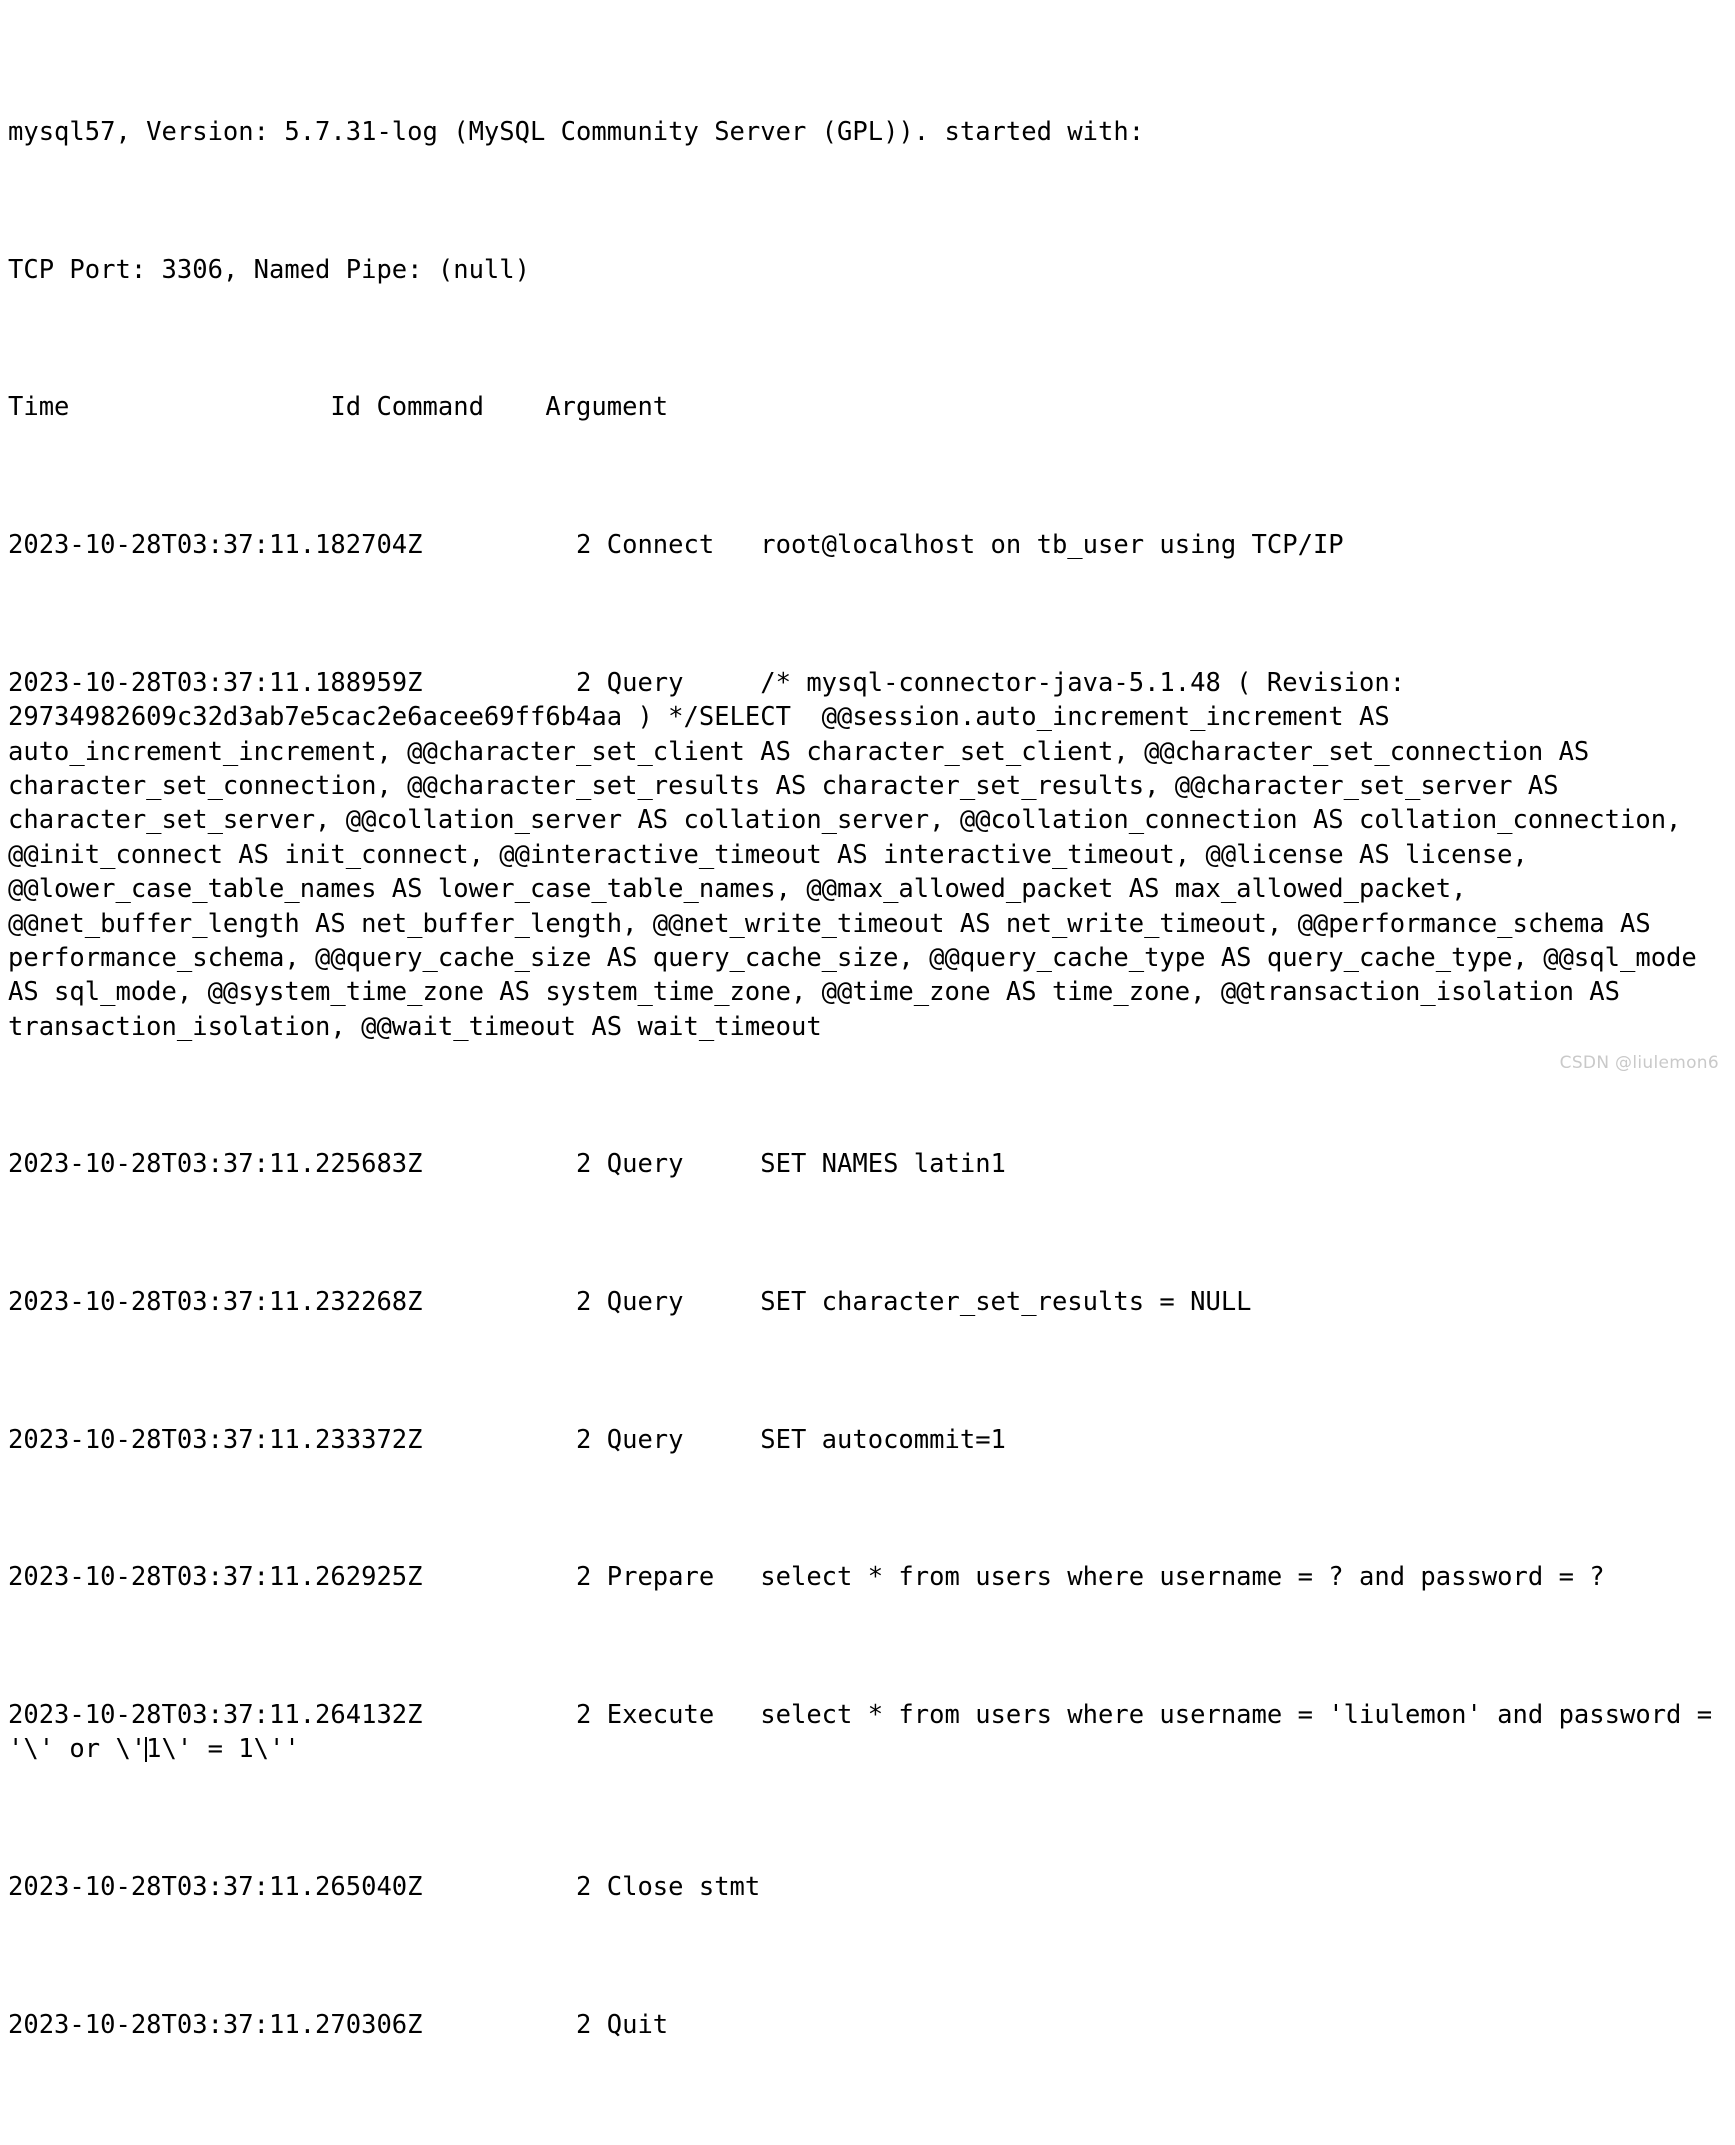  I want to click on execute-line-after-caret: 1\' = 1\'', so click(223, 1749).